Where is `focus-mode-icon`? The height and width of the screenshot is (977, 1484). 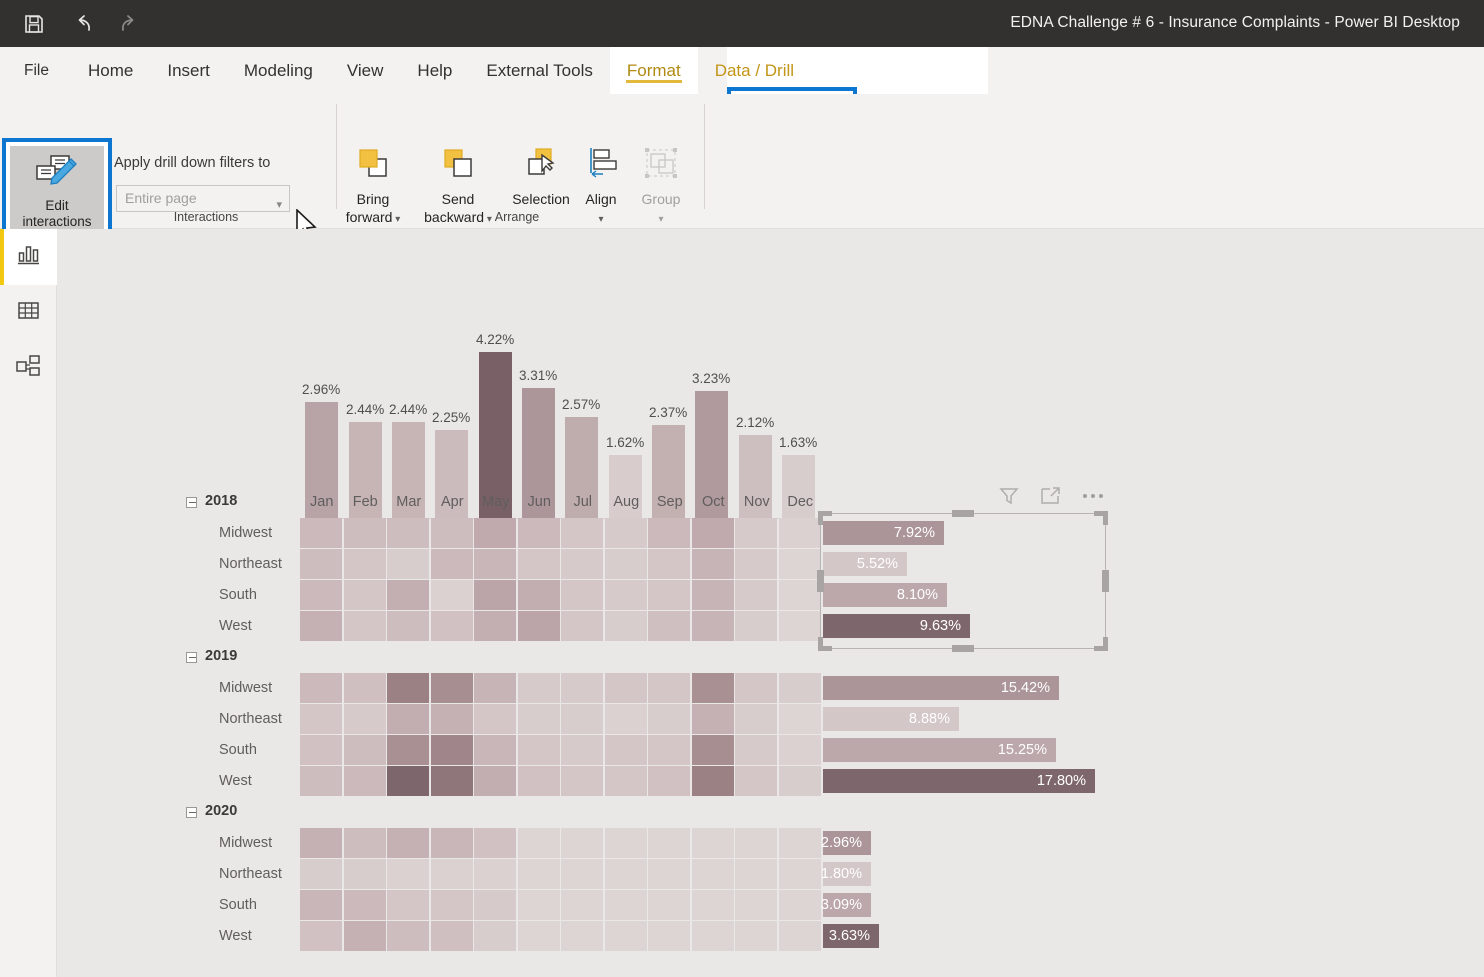 focus-mode-icon is located at coordinates (1051, 496).